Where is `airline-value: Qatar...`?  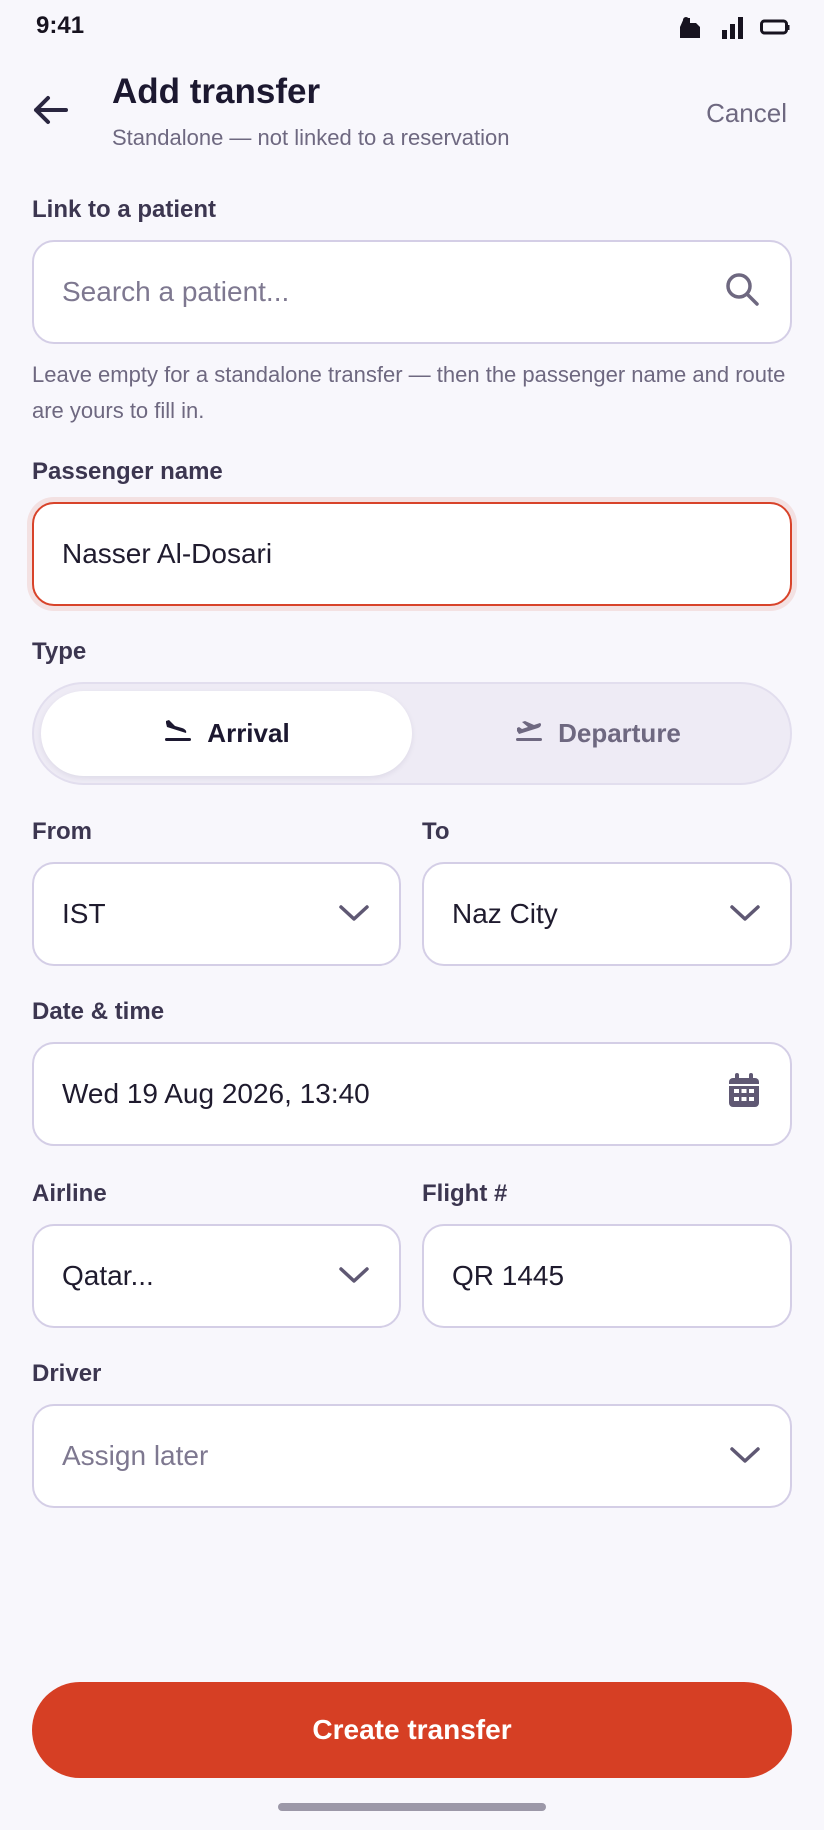
airline-value: Qatar... is located at coordinates (108, 1275).